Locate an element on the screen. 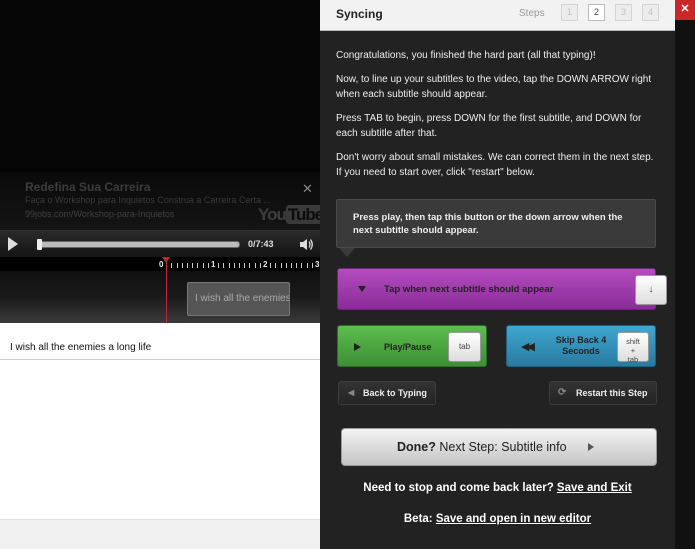 This screenshot has height=549, width=695. ad-url: 99jobs.com/Workshop-para-Inquietos is located at coordinates (100, 214).